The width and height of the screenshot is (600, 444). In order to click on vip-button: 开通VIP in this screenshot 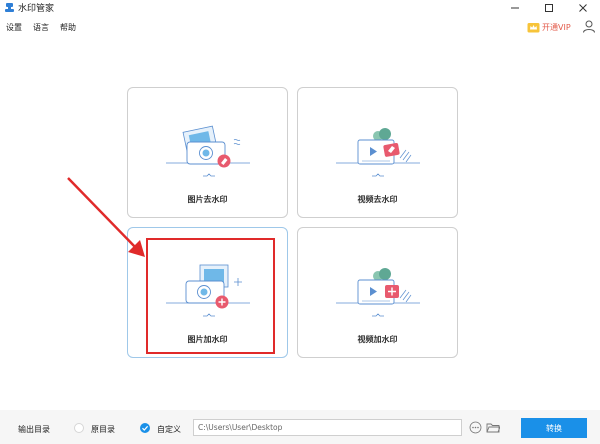, I will do `click(549, 27)`.